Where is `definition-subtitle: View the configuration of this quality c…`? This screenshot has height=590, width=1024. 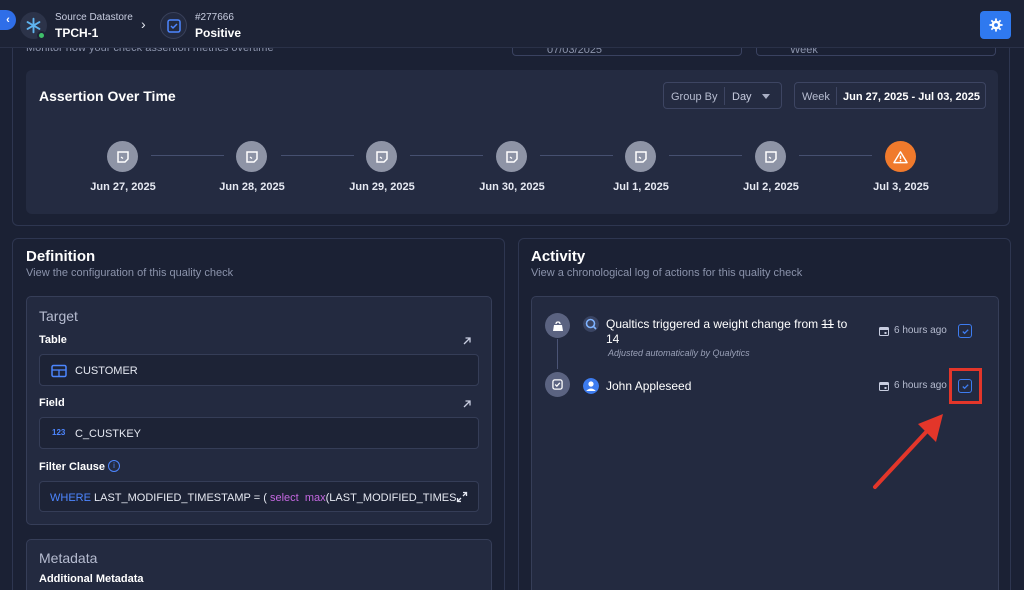
definition-subtitle: View the configuration of this quality c… is located at coordinates (130, 273).